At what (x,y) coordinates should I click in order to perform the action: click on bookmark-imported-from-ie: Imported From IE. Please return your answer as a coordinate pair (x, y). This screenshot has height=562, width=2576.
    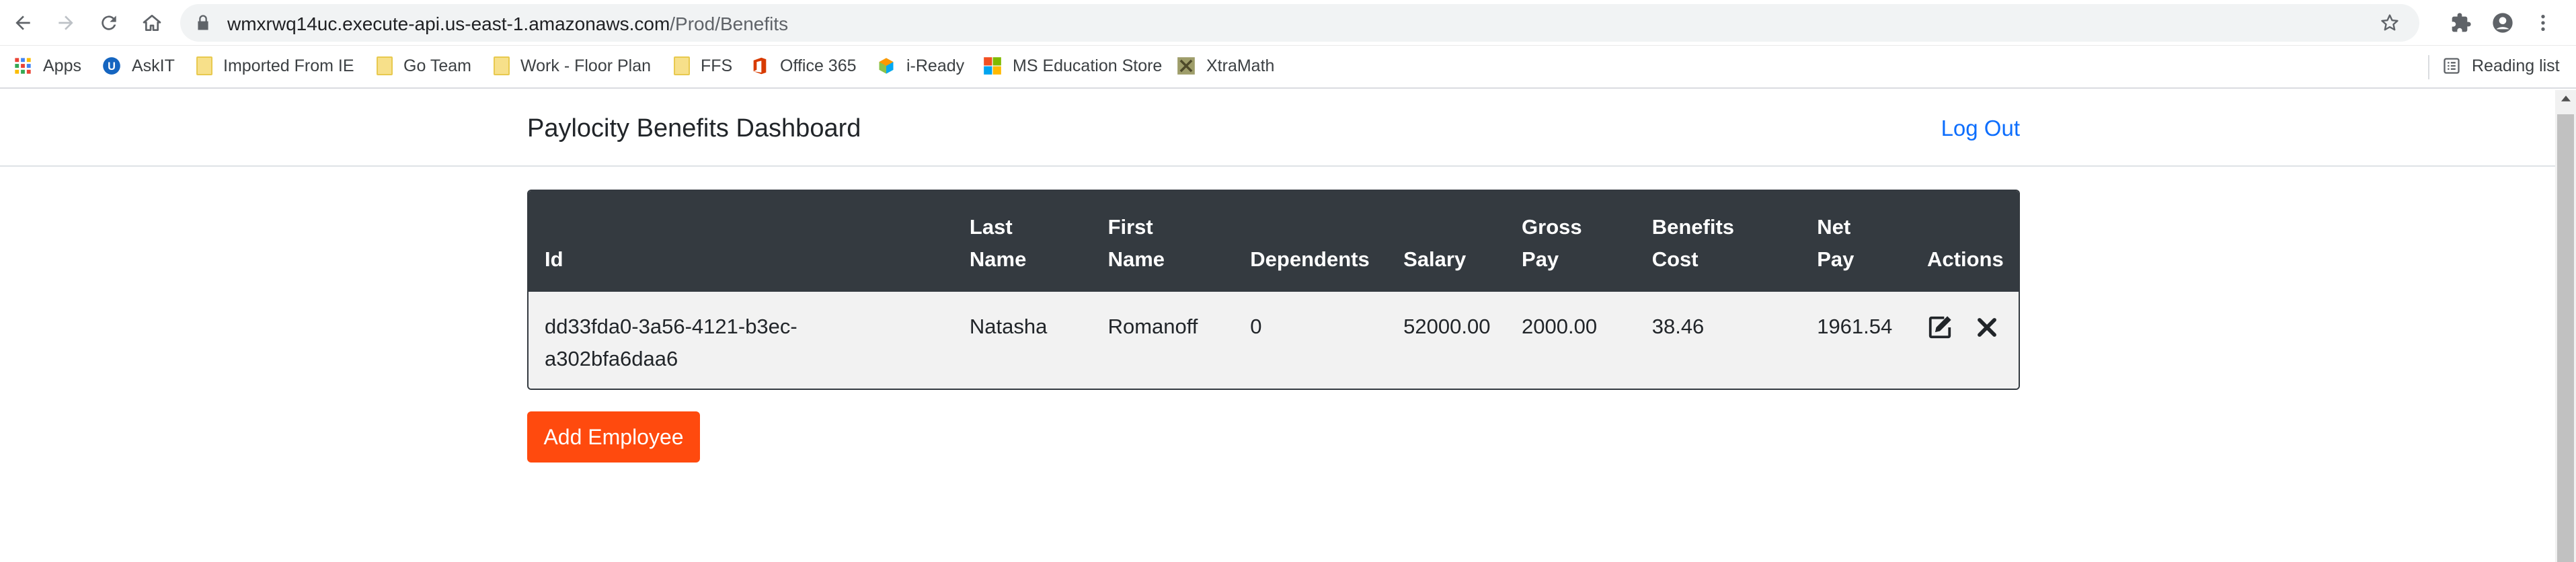
    Looking at the image, I should click on (275, 65).